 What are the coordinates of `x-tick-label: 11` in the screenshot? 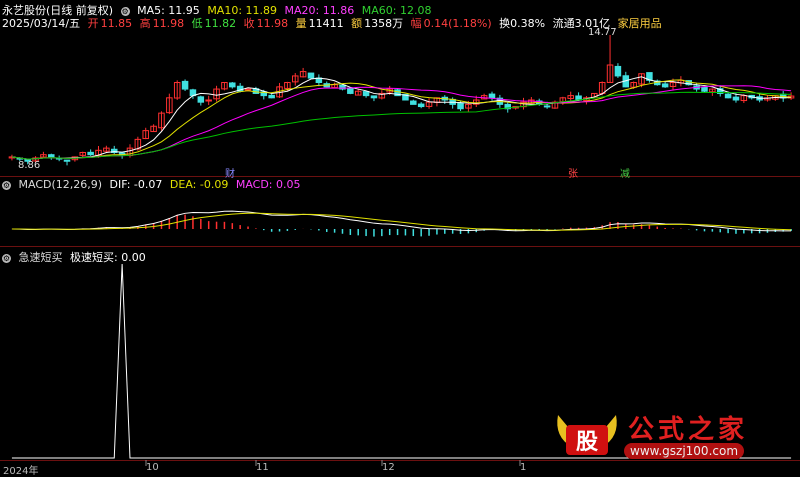 It's located at (262, 467).